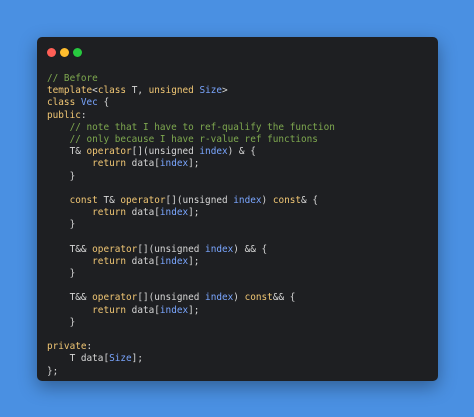 This screenshot has width=474, height=417. Describe the element at coordinates (64, 115) in the screenshot. I see `code-token-keyword: public` at that location.